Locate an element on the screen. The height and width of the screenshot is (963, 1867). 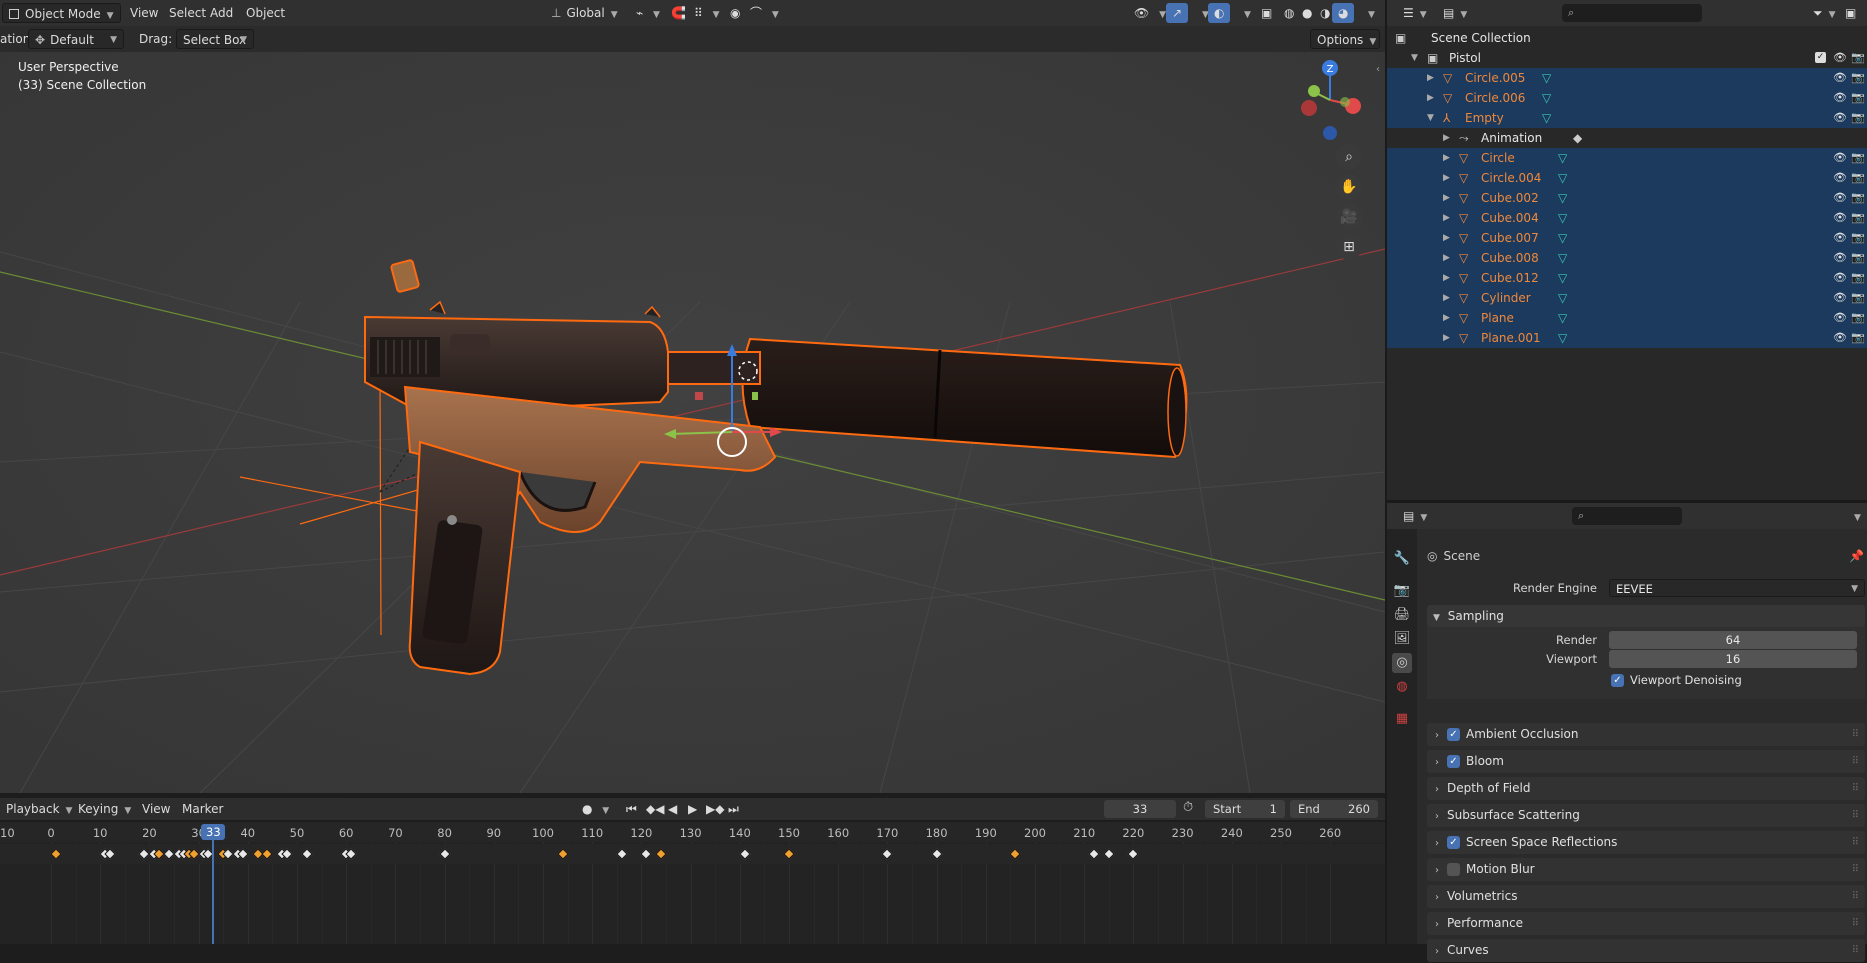
menu-object: Object is located at coordinates (265, 13).